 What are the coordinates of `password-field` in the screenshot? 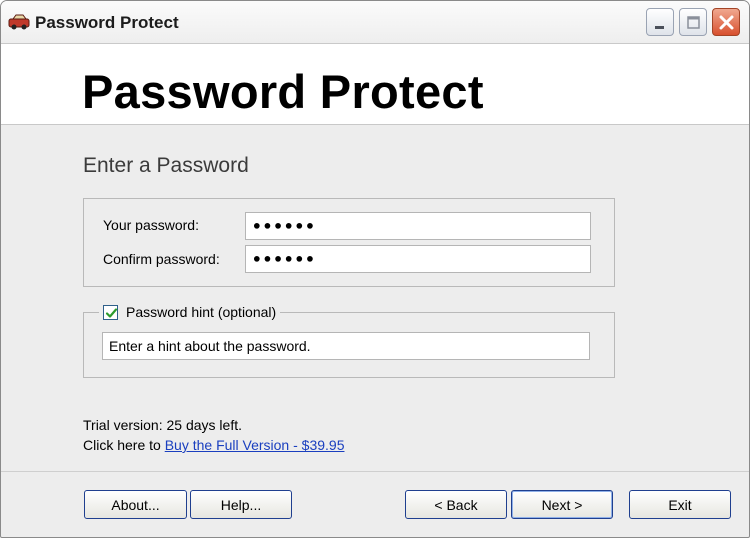 It's located at (418, 226).